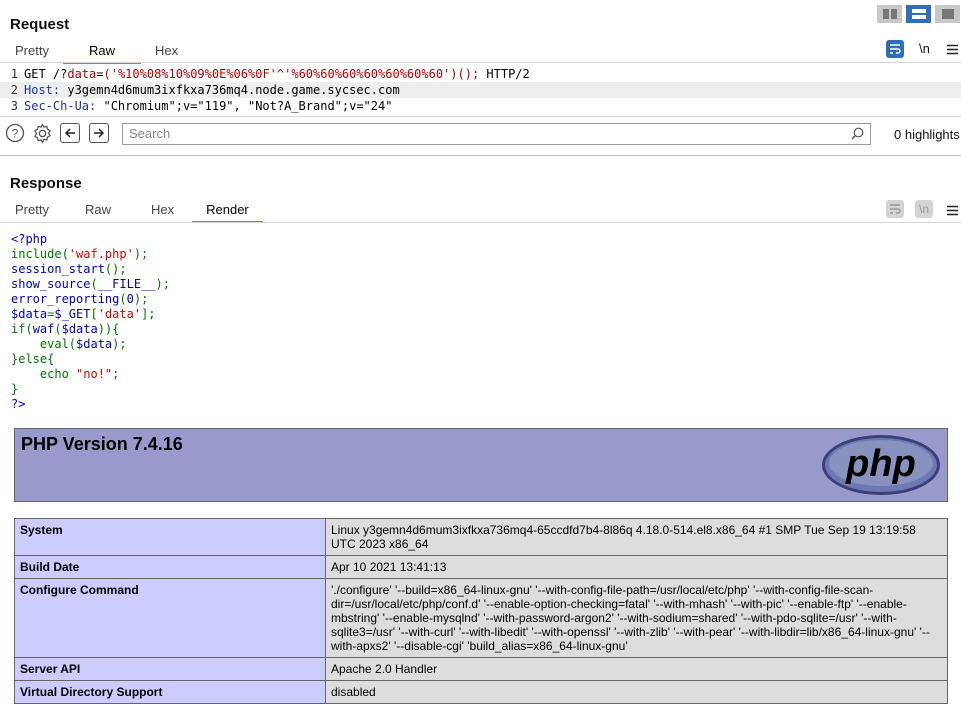 This screenshot has width=961, height=704. I want to click on request-tab-pretty: Pretty, so click(32, 51).